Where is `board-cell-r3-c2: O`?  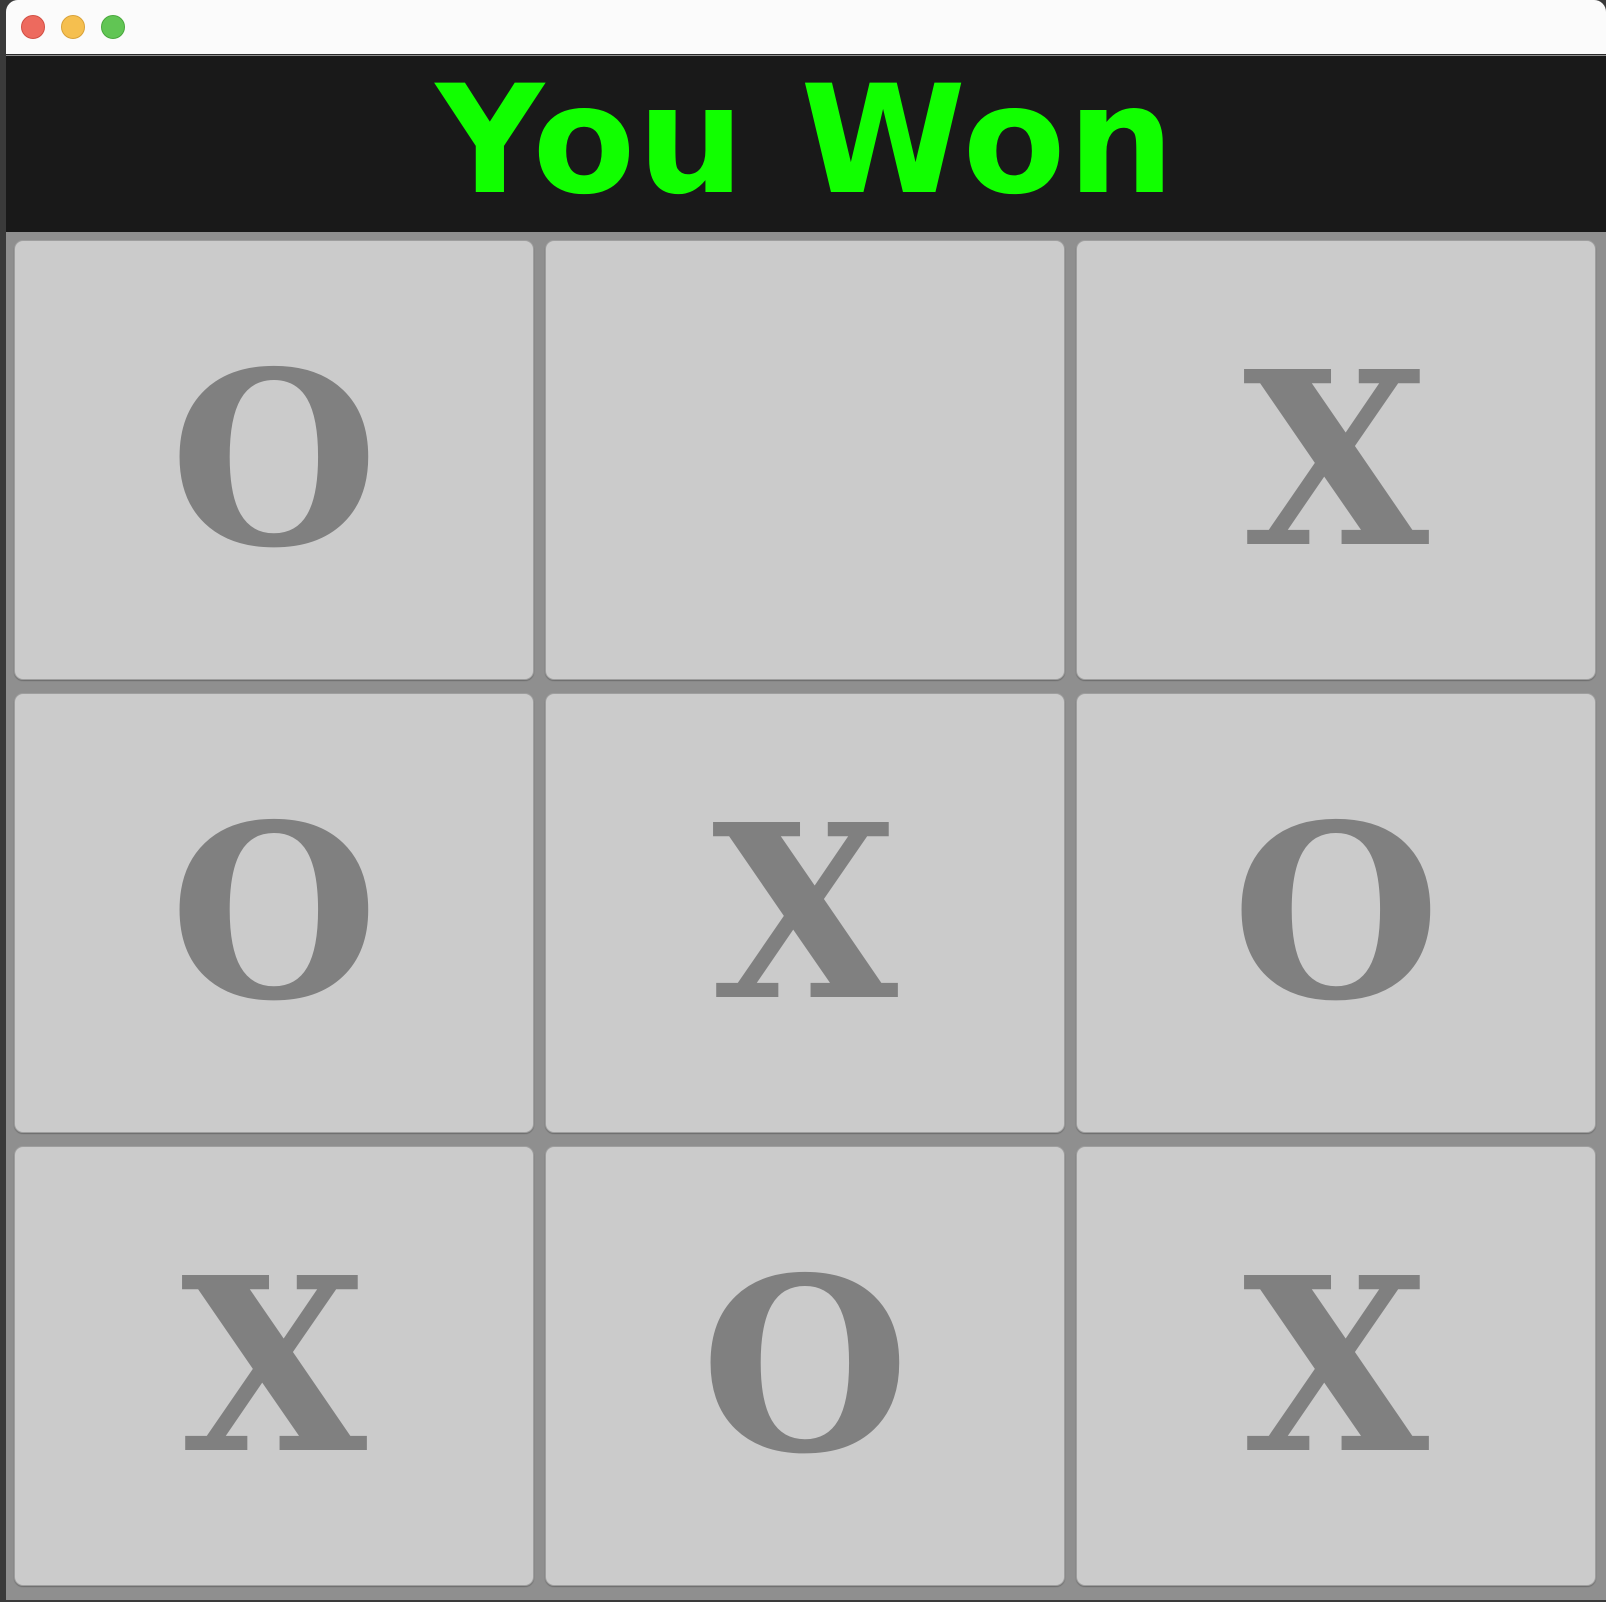
board-cell-r3-c2: O is located at coordinates (805, 1366).